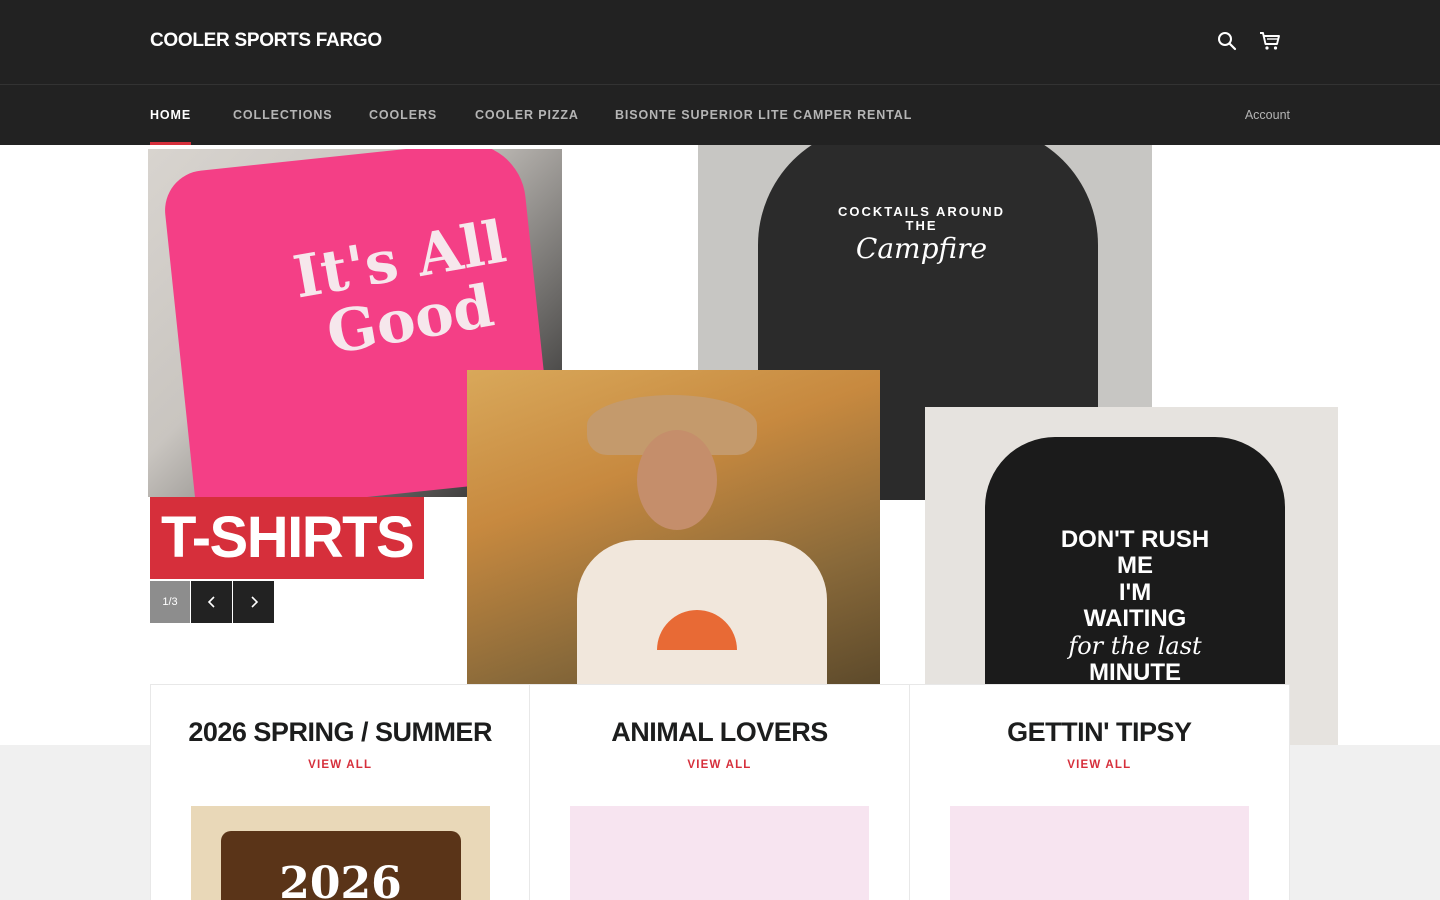 This screenshot has height=900, width=1440. Describe the element at coordinates (1099, 732) in the screenshot. I see `collection-title: GETTIN' TIPSY` at that location.